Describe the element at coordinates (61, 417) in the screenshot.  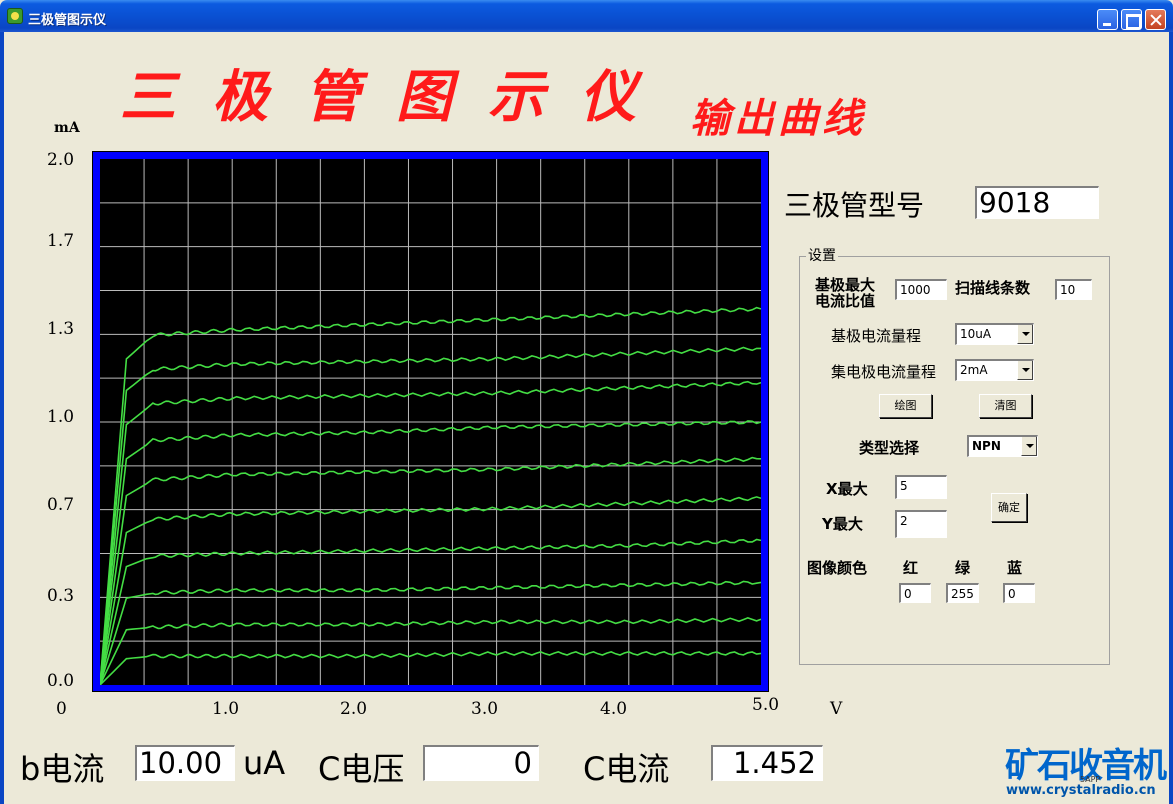
I see `y-tick-label: 1.0` at that location.